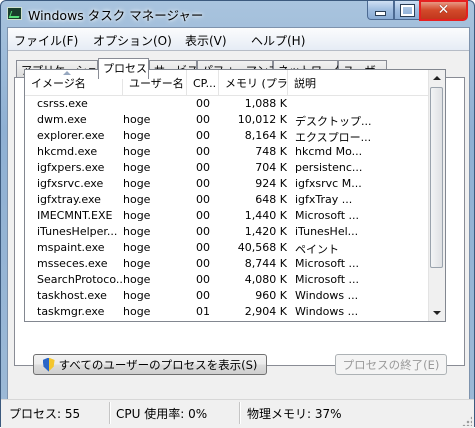  I want to click on process-name-cell: taskhost.exe, so click(72, 295).